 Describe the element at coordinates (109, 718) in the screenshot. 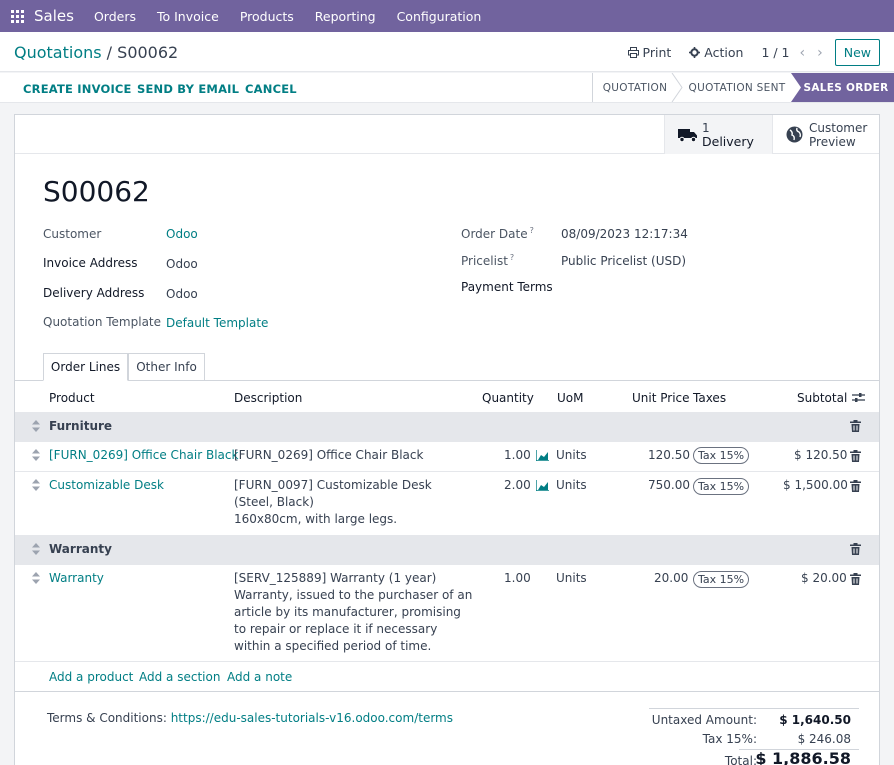

I see `terms-label: Terms & Conditions:` at that location.